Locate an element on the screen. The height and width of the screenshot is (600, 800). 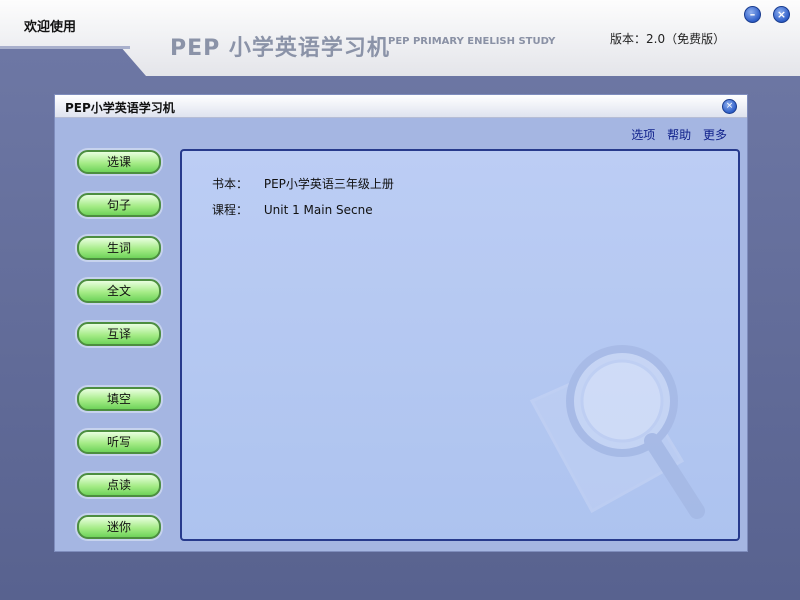
window-title: PEP小学英语学习机 is located at coordinates (120, 108).